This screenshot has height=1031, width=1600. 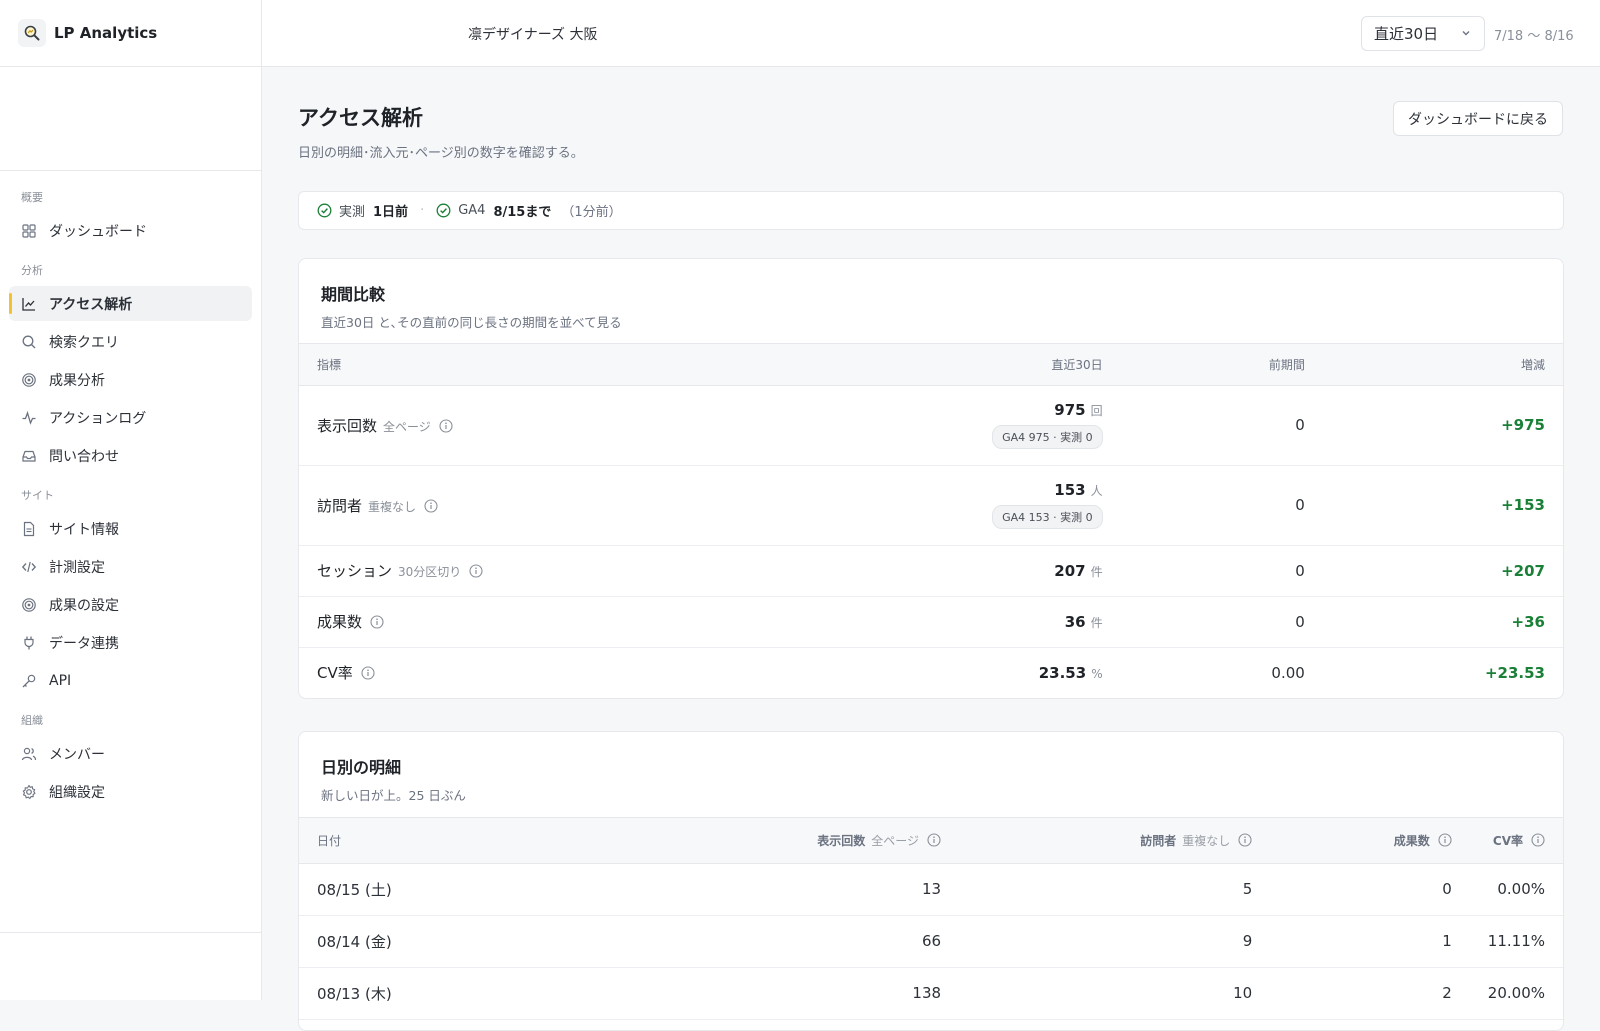 What do you see at coordinates (77, 754) in the screenshot?
I see `sidebar-item-label: メンバー` at bounding box center [77, 754].